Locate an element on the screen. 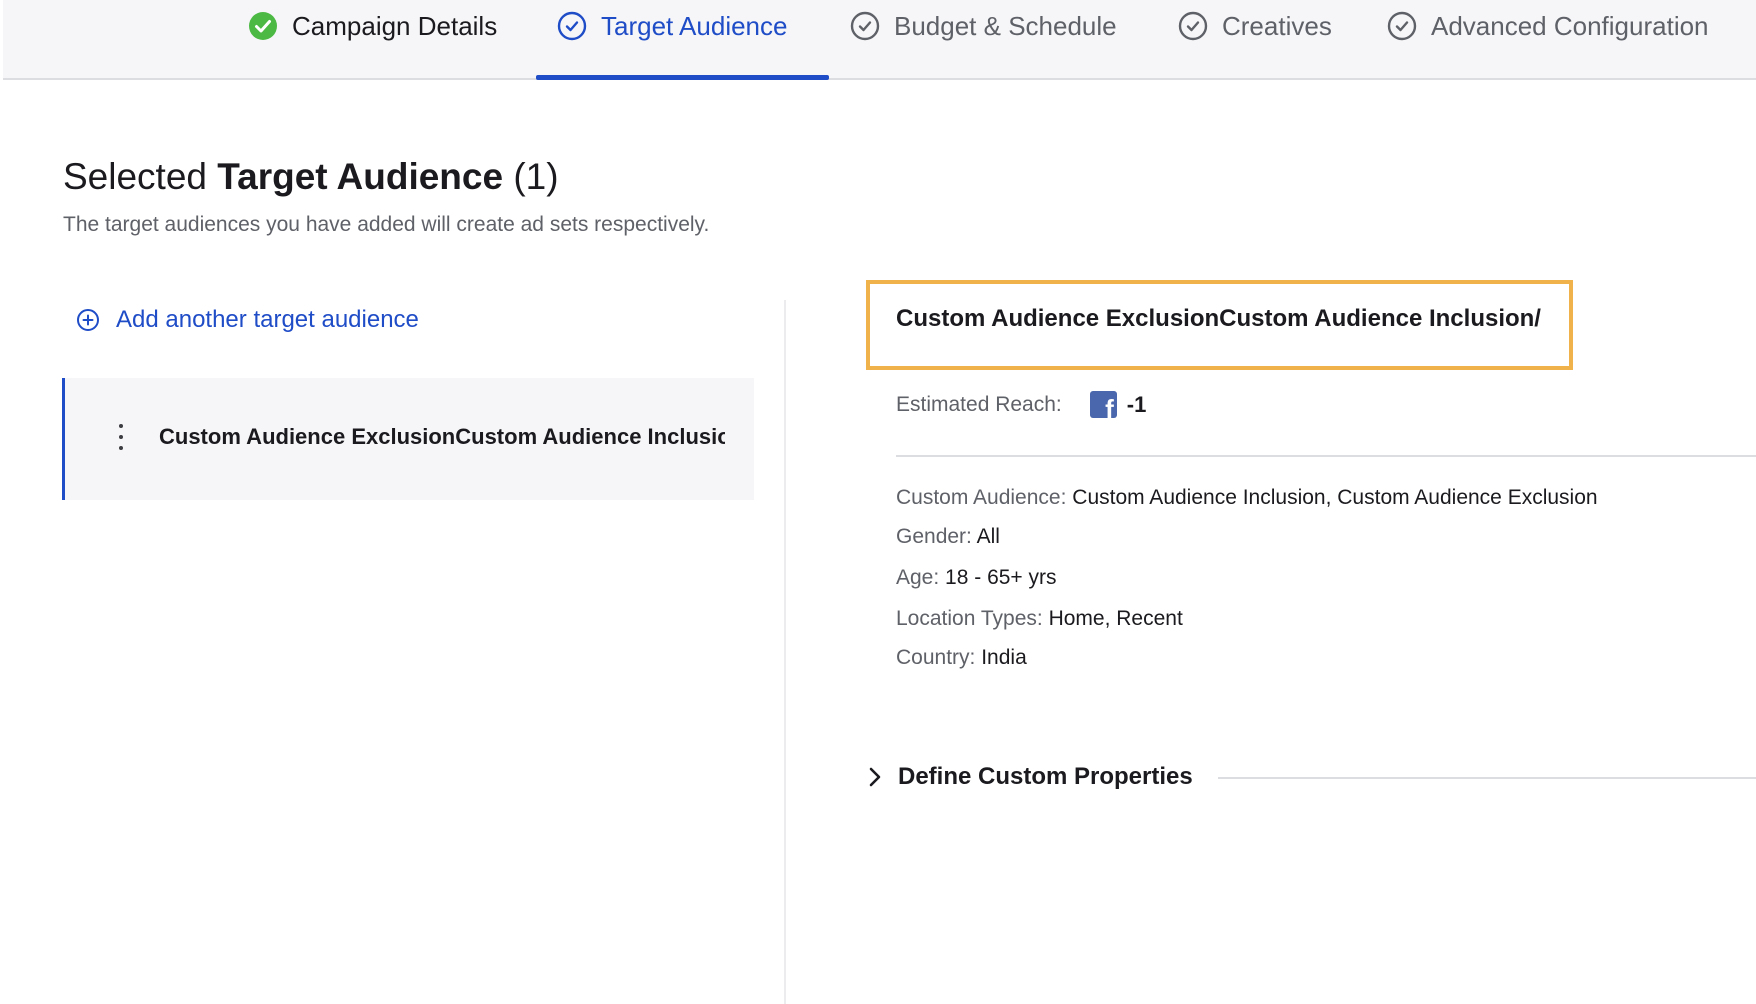  active-step-indicator is located at coordinates (682, 77).